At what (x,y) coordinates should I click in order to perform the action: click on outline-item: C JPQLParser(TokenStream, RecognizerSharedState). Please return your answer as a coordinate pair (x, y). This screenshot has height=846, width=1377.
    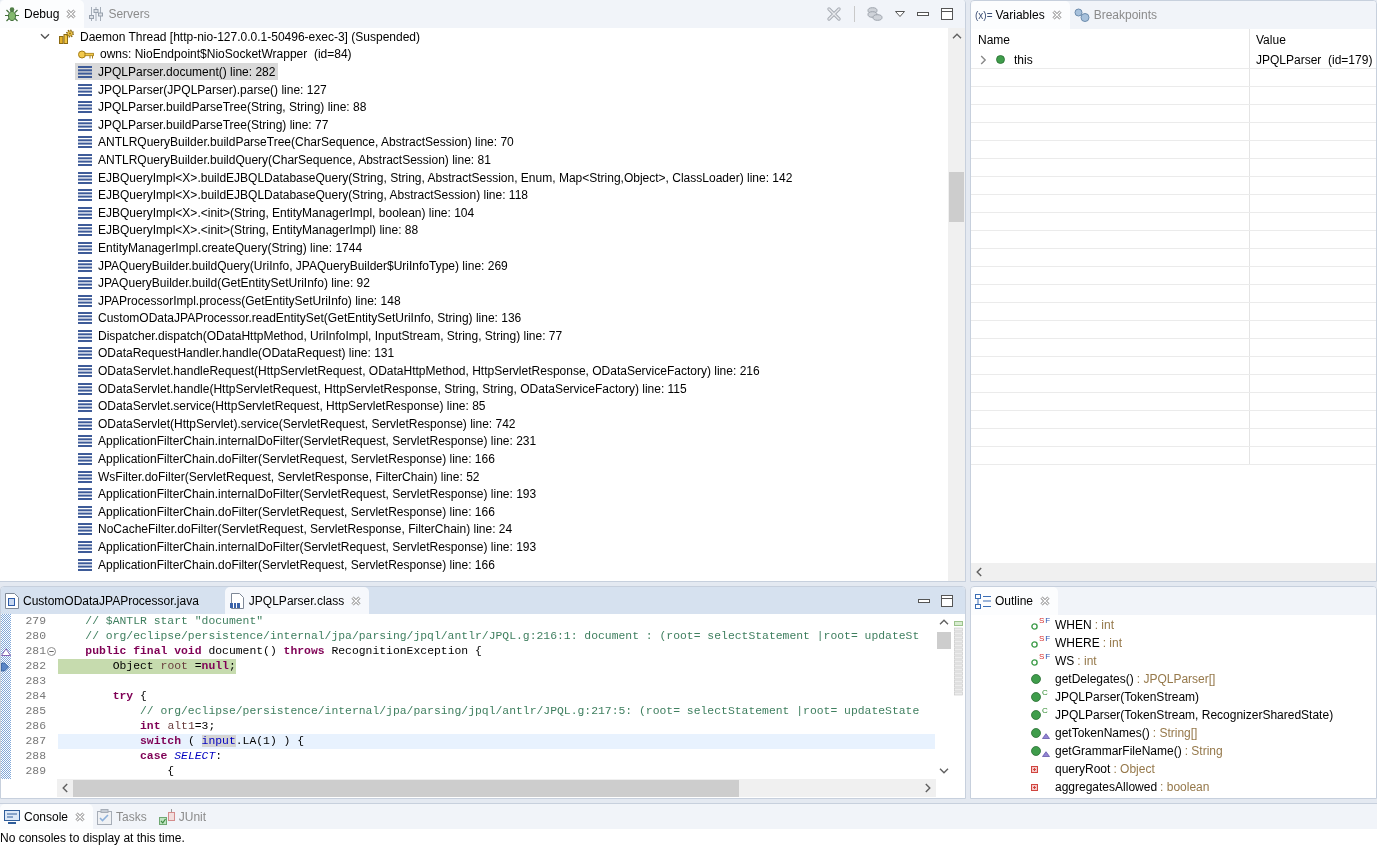
    Looking at the image, I should click on (1182, 715).